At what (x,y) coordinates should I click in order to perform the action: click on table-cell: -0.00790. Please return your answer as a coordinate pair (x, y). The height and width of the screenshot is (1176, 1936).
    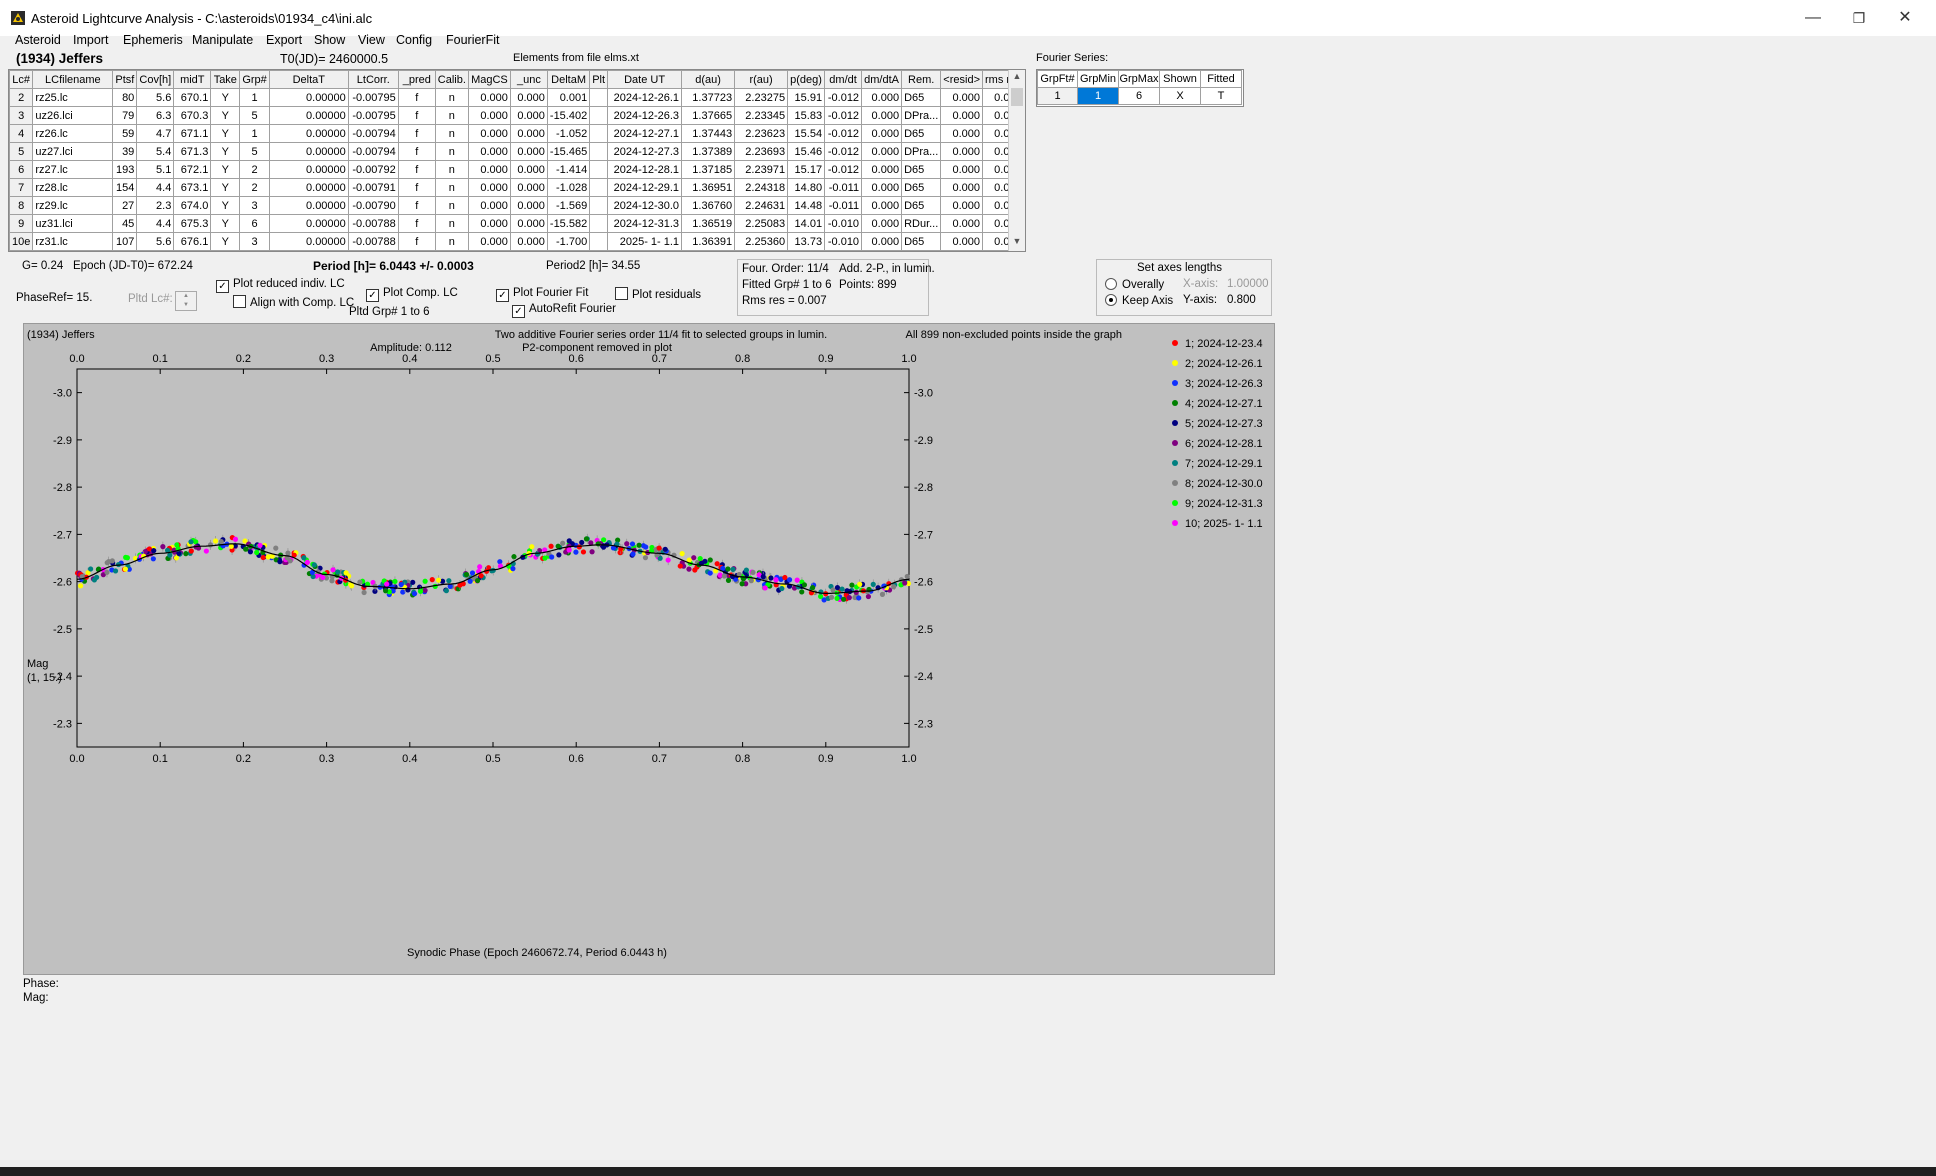
    Looking at the image, I should click on (373, 205).